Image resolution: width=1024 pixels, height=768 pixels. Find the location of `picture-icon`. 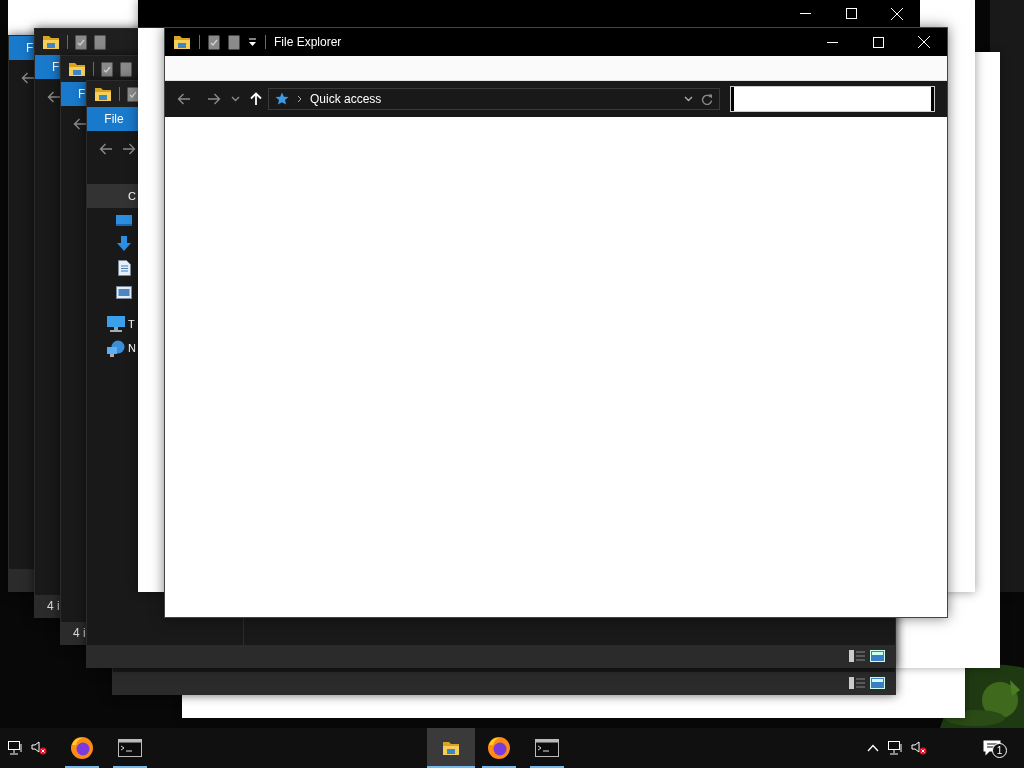

picture-icon is located at coordinates (124, 292).